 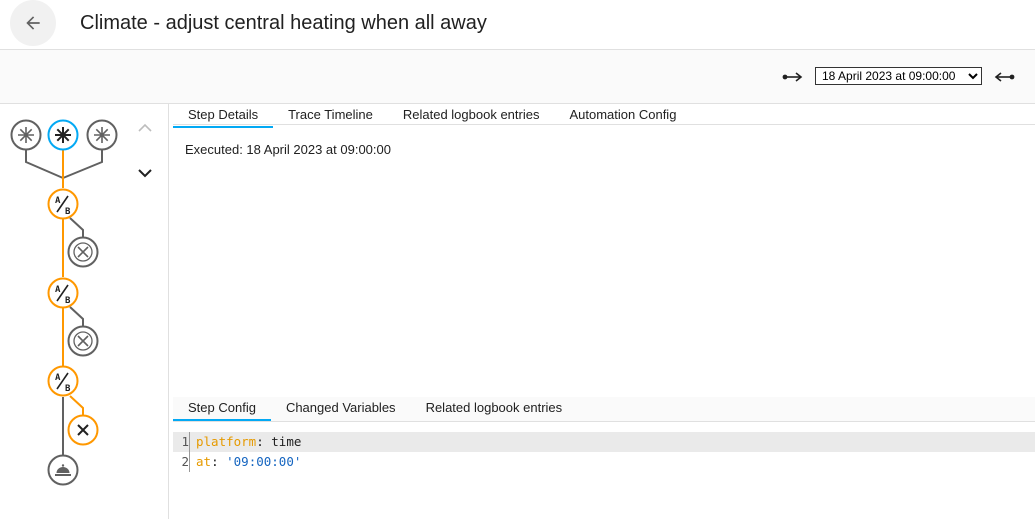 What do you see at coordinates (792, 77) in the screenshot?
I see `older-trace-icon` at bounding box center [792, 77].